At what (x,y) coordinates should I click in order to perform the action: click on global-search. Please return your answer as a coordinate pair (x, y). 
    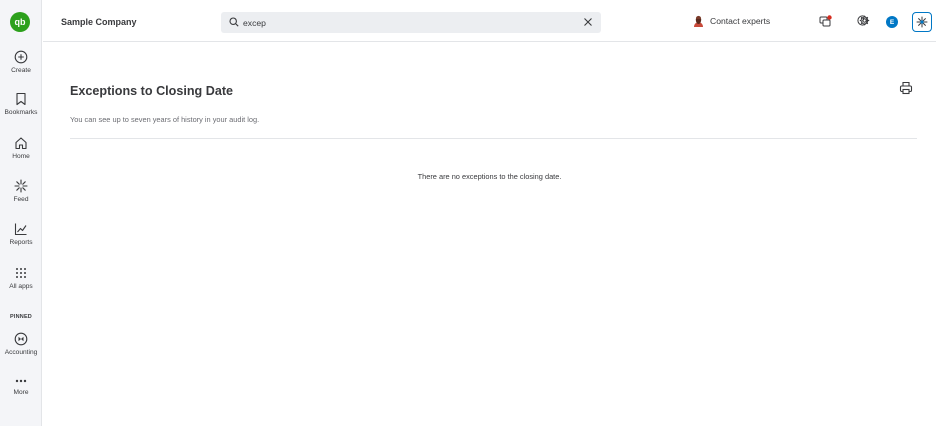
    Looking at the image, I should click on (411, 22).